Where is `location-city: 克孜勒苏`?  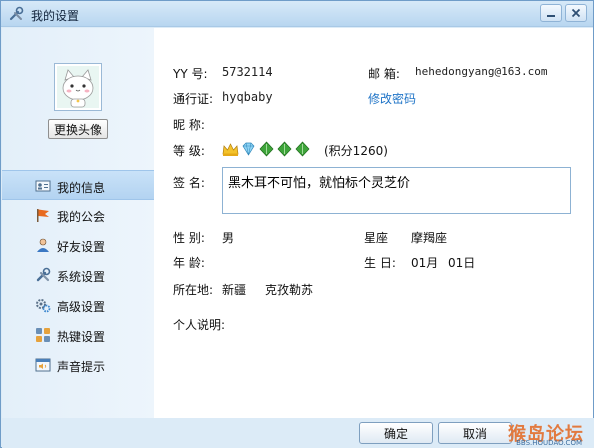
location-city: 克孜勒苏 is located at coordinates (289, 290).